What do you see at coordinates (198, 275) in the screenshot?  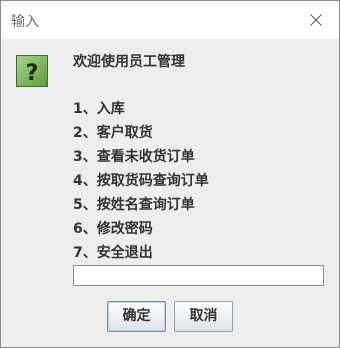 I see `choice-input` at bounding box center [198, 275].